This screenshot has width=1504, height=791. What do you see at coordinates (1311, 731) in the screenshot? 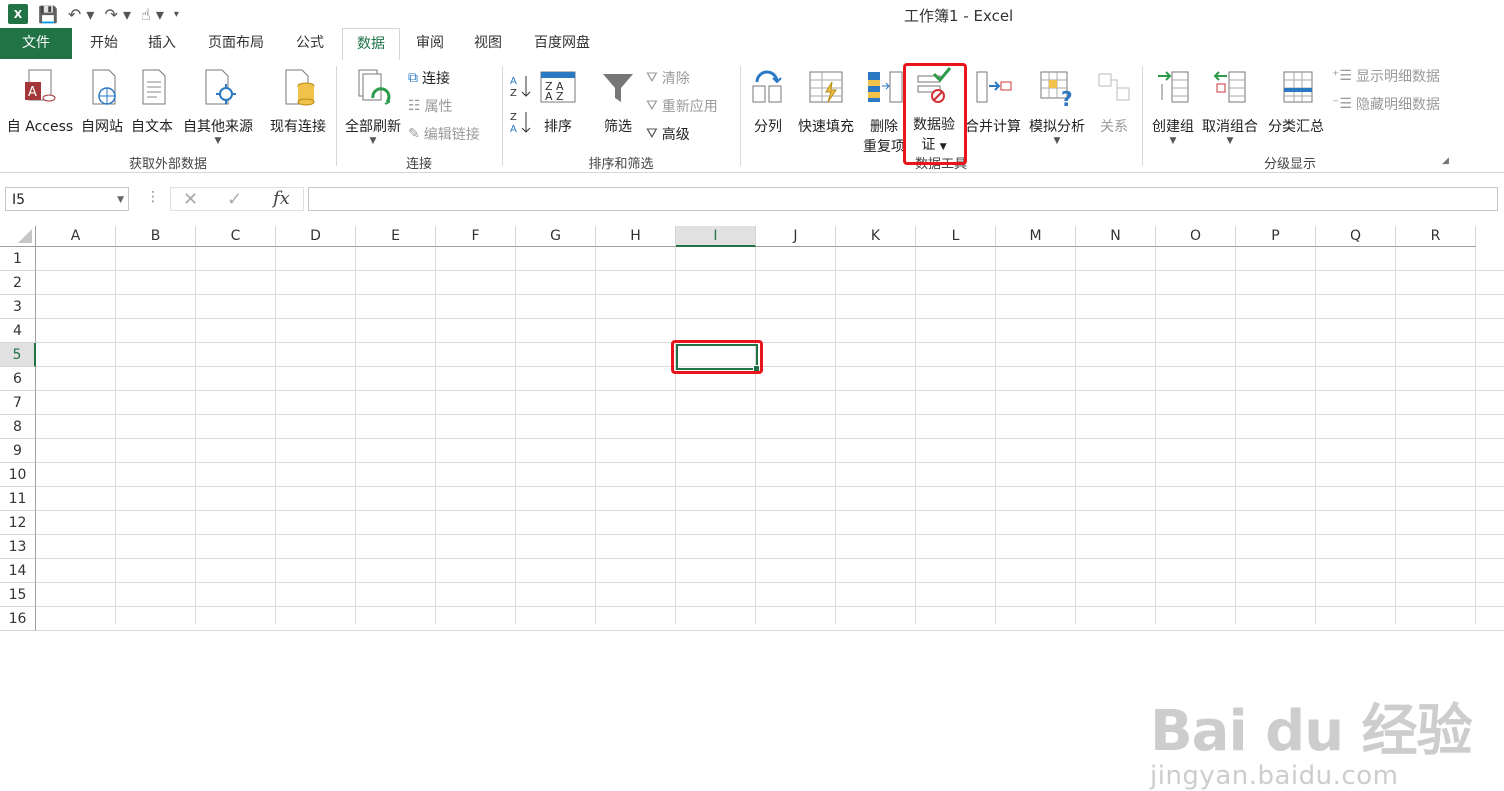
I see `watermark-main-text: Bai du 经验` at bounding box center [1311, 731].